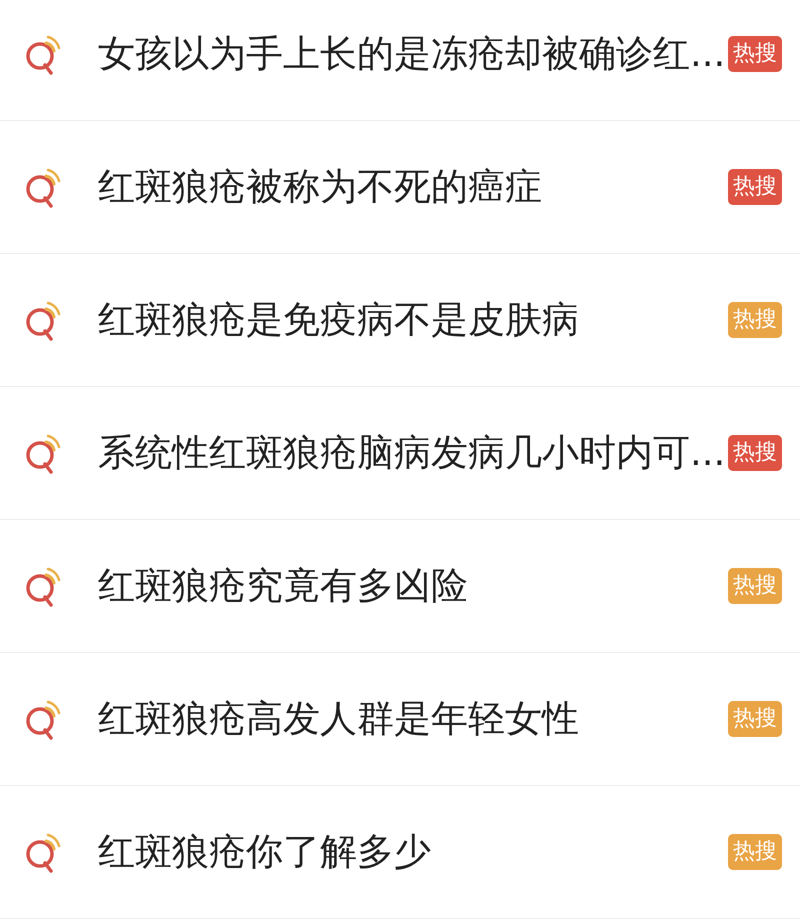  I want to click on search-suggestion: 红斑狼疮高发人群是年轻女性 热搜, so click(400, 719).